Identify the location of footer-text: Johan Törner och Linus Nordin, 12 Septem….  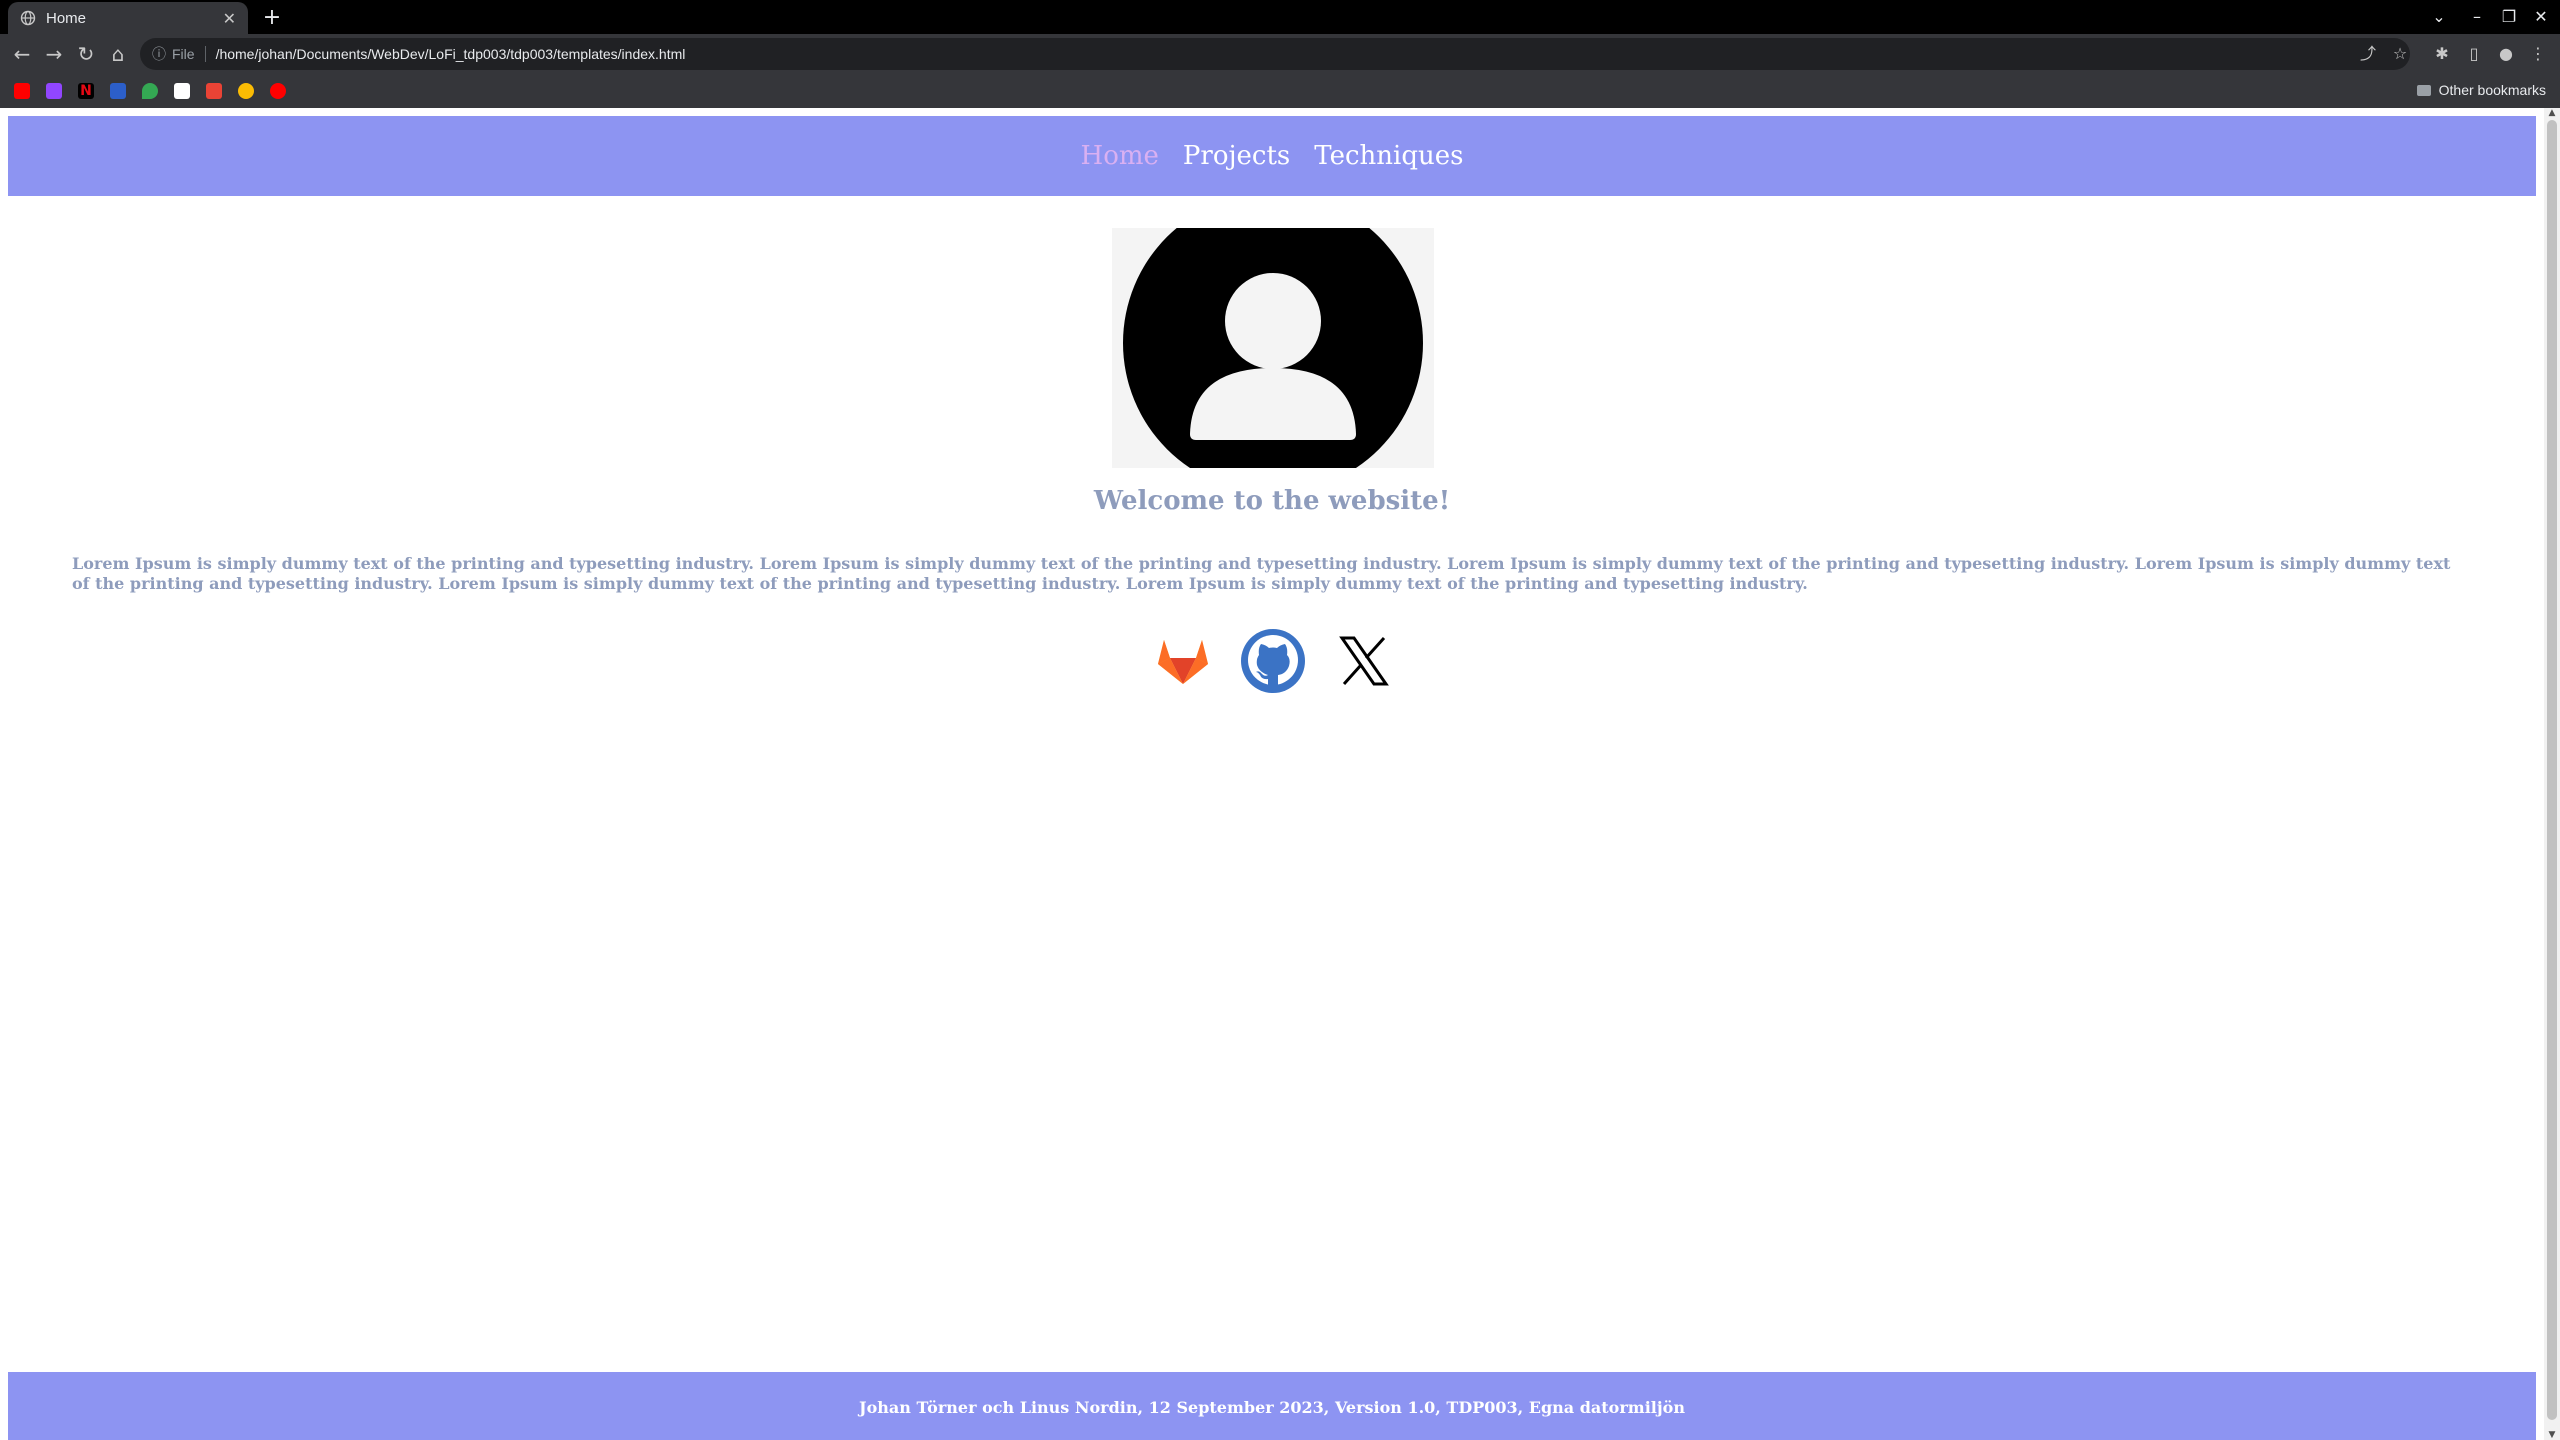
(1272, 1407).